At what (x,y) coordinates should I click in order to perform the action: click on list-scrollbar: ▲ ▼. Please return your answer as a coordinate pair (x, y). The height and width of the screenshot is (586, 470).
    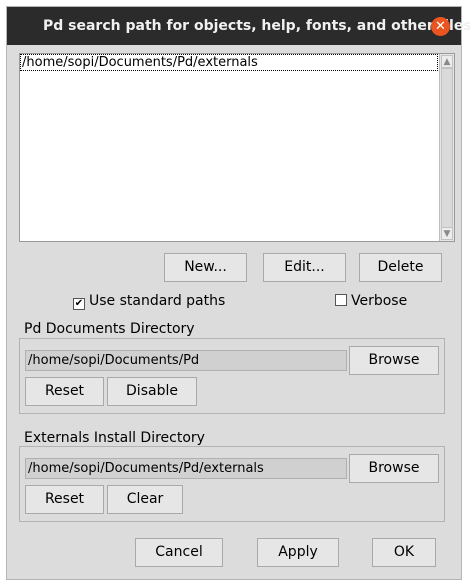
    Looking at the image, I should click on (446, 147).